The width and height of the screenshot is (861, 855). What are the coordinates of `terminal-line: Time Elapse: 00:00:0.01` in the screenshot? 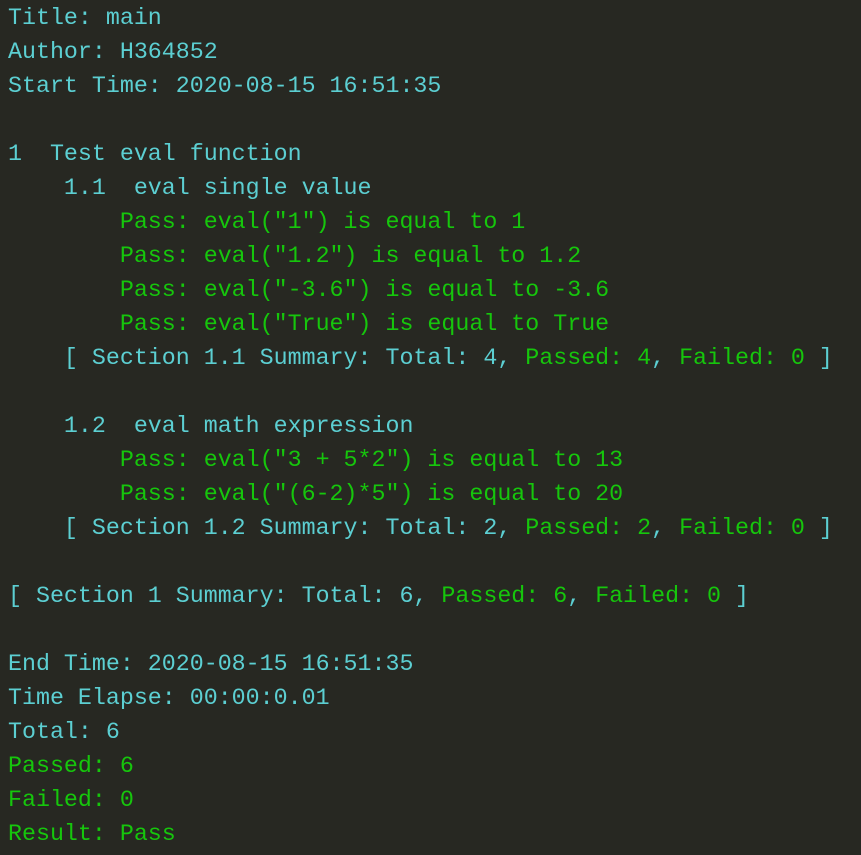 It's located at (434, 698).